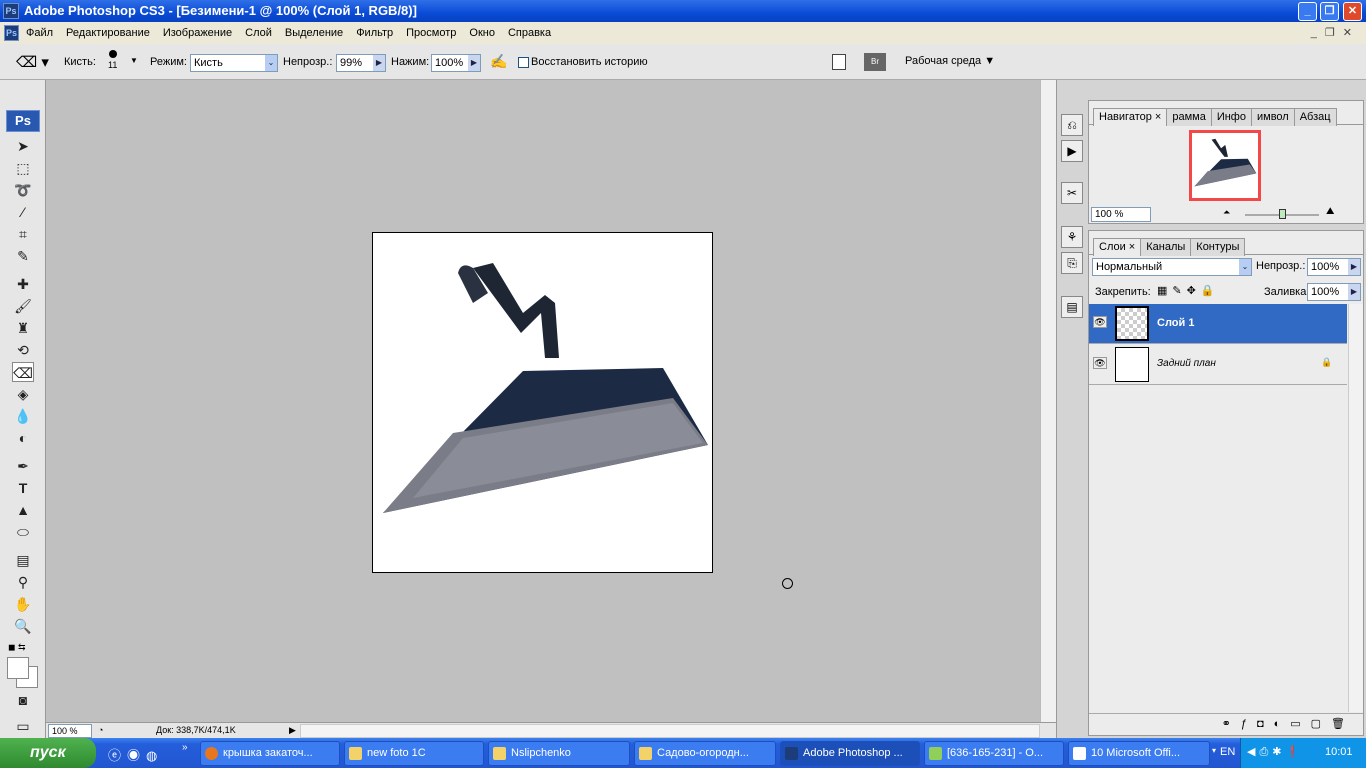 This screenshot has width=1366, height=768. What do you see at coordinates (1189, 117) in the screenshot?
I see `tab-histogram: рамма` at bounding box center [1189, 117].